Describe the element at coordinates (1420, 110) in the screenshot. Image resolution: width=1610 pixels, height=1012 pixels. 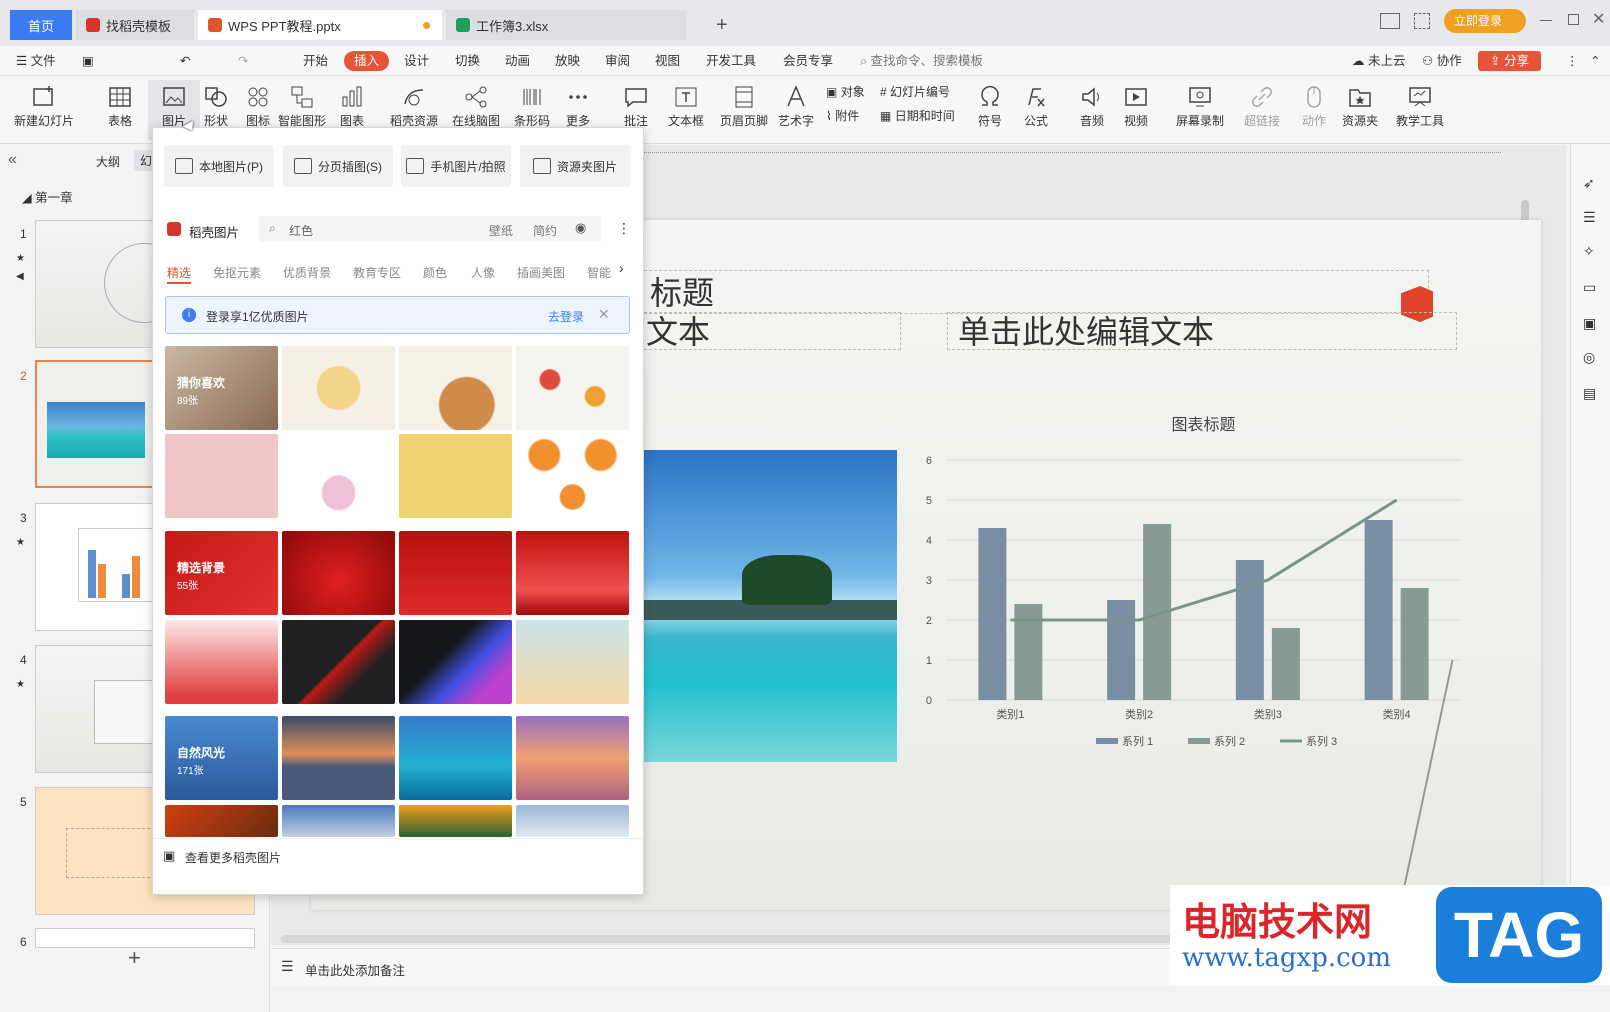
I see `teaching-tools-button: 教学工具` at that location.